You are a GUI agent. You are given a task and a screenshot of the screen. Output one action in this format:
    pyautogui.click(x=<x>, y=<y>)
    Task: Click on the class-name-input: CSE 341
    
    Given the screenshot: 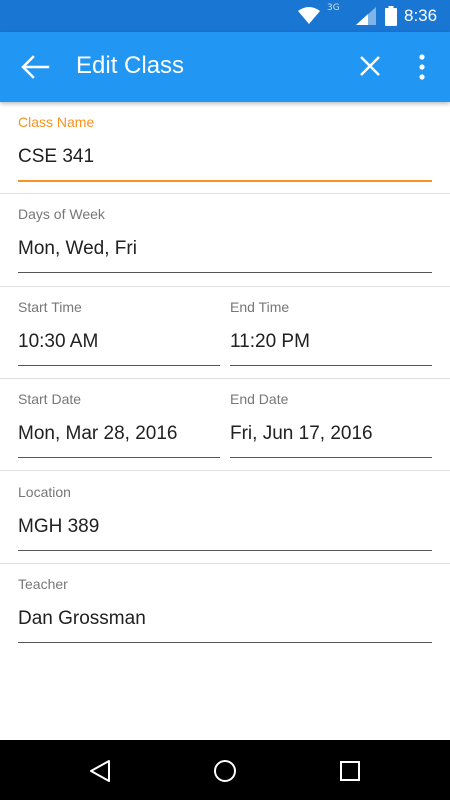 What is the action you would take?
    pyautogui.click(x=56, y=157)
    